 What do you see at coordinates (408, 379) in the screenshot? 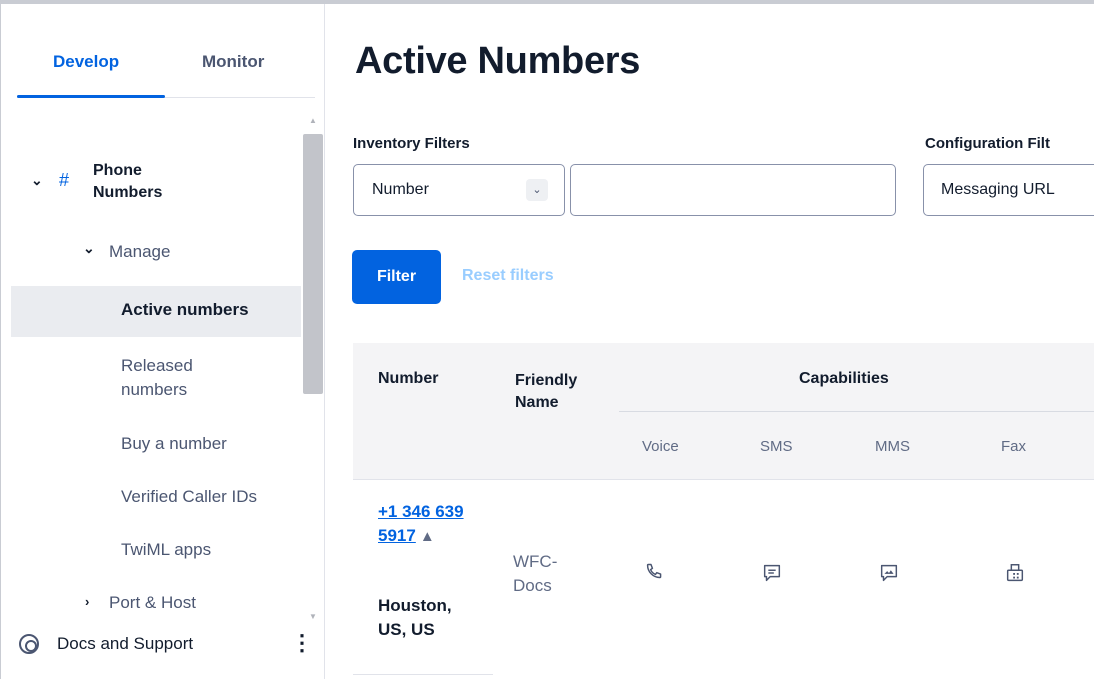
I see `column-header-number: Number` at bounding box center [408, 379].